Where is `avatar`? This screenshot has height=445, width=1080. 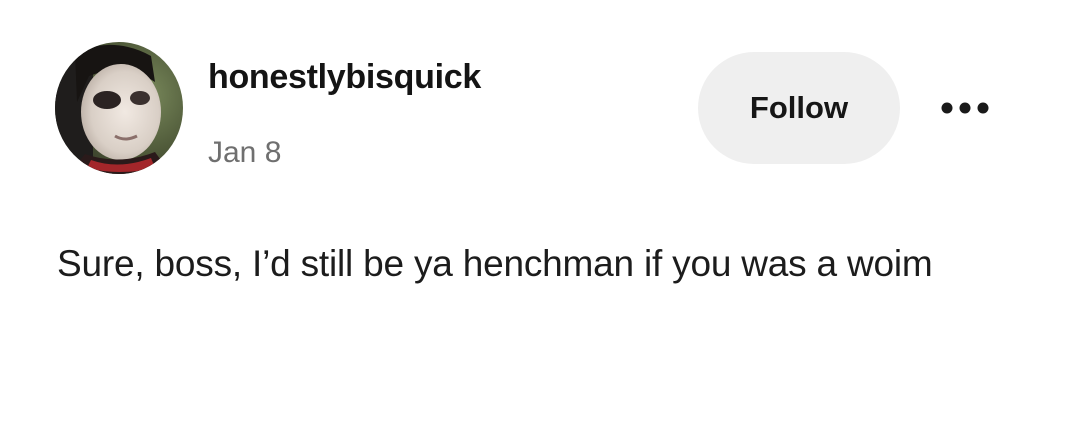 avatar is located at coordinates (119, 108).